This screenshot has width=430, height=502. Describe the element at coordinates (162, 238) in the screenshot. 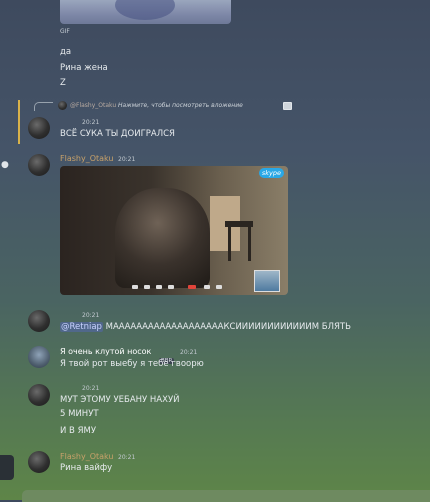

I see `video-person` at that location.